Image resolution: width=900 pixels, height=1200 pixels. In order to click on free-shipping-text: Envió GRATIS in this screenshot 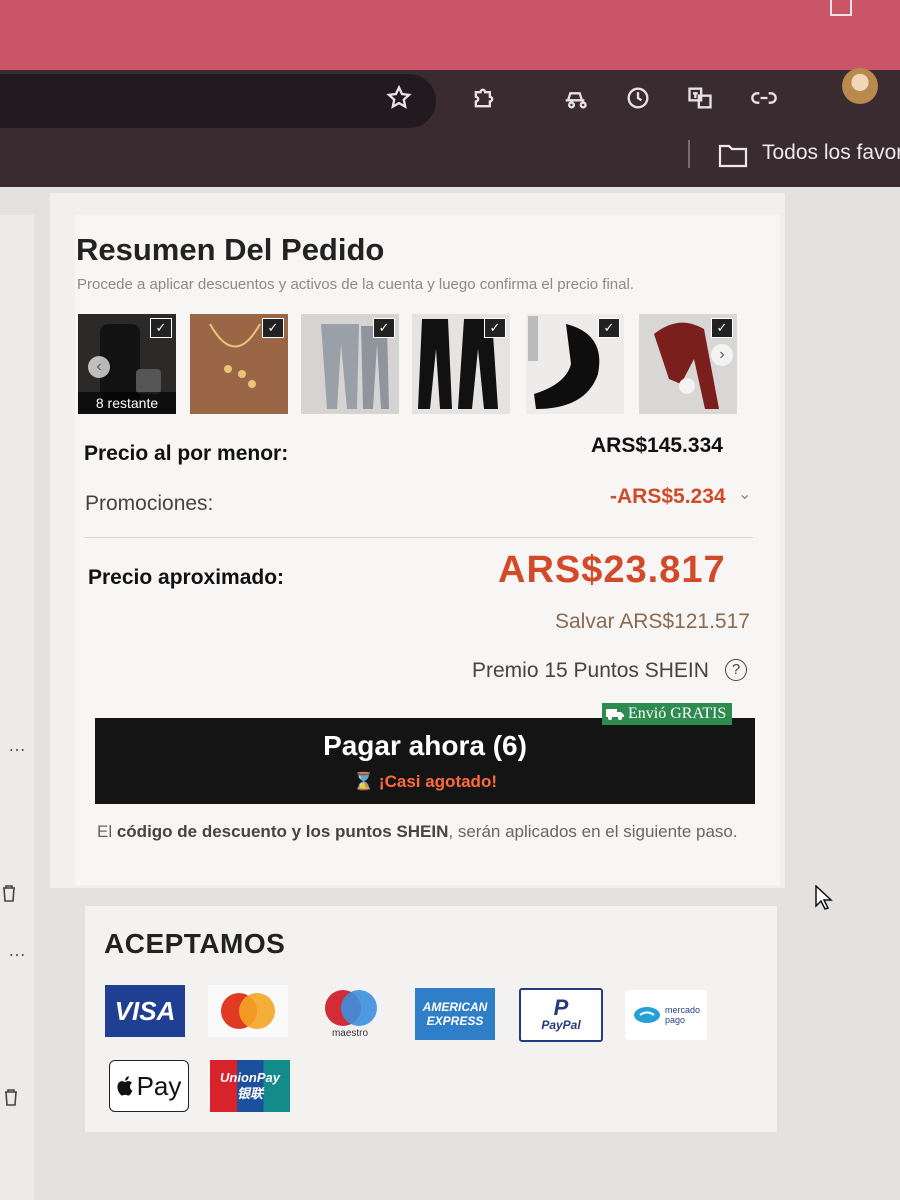, I will do `click(677, 713)`.